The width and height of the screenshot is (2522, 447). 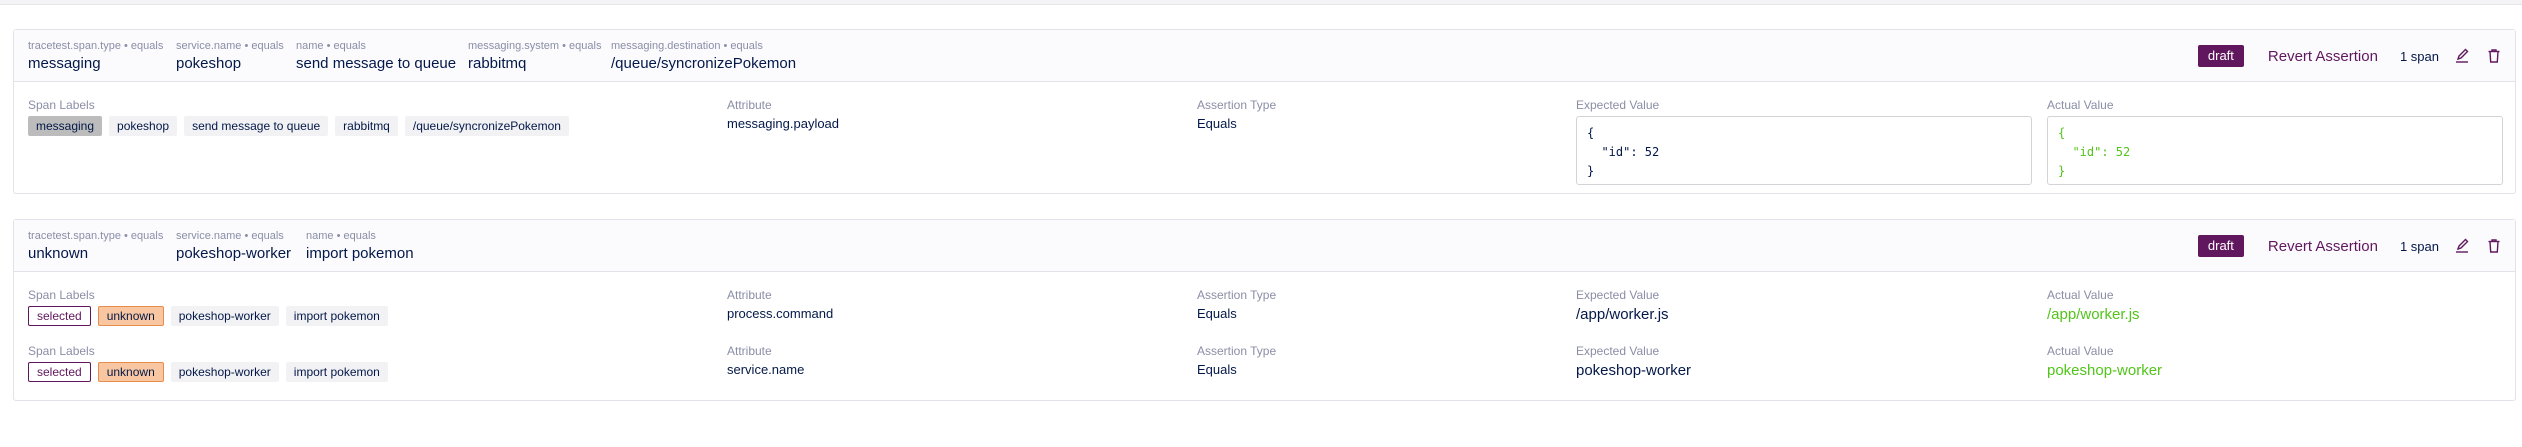 What do you see at coordinates (65, 126) in the screenshot?
I see `span-label-tag: messaging` at bounding box center [65, 126].